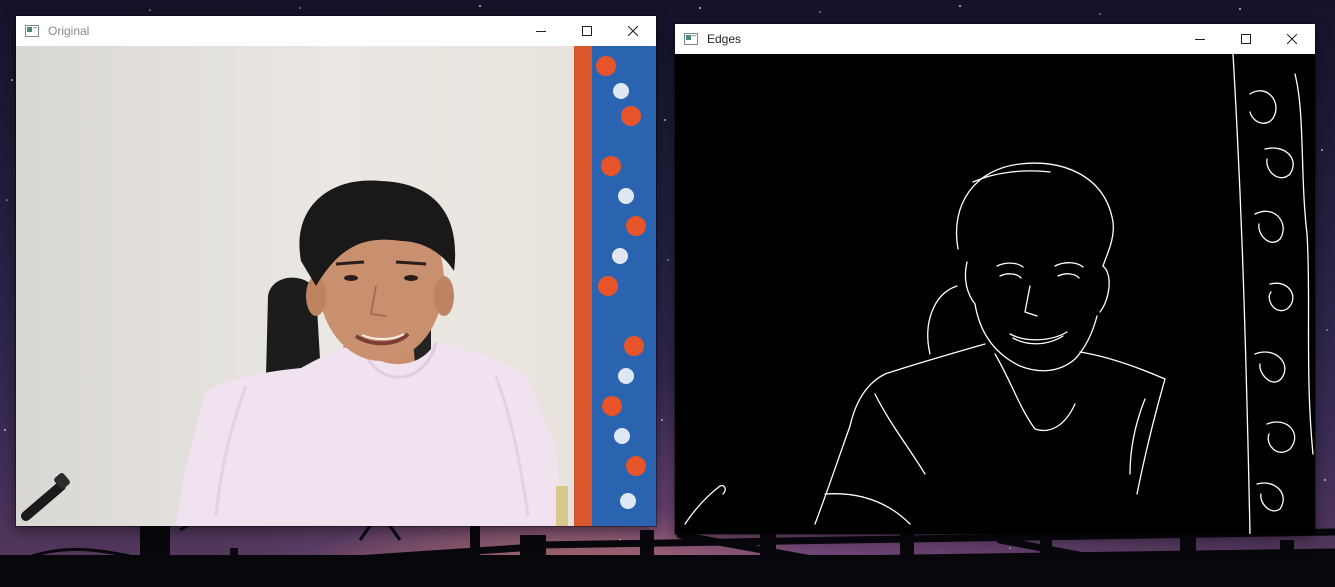 The height and width of the screenshot is (587, 1335). Describe the element at coordinates (724, 39) in the screenshot. I see `window-title: Edges` at that location.